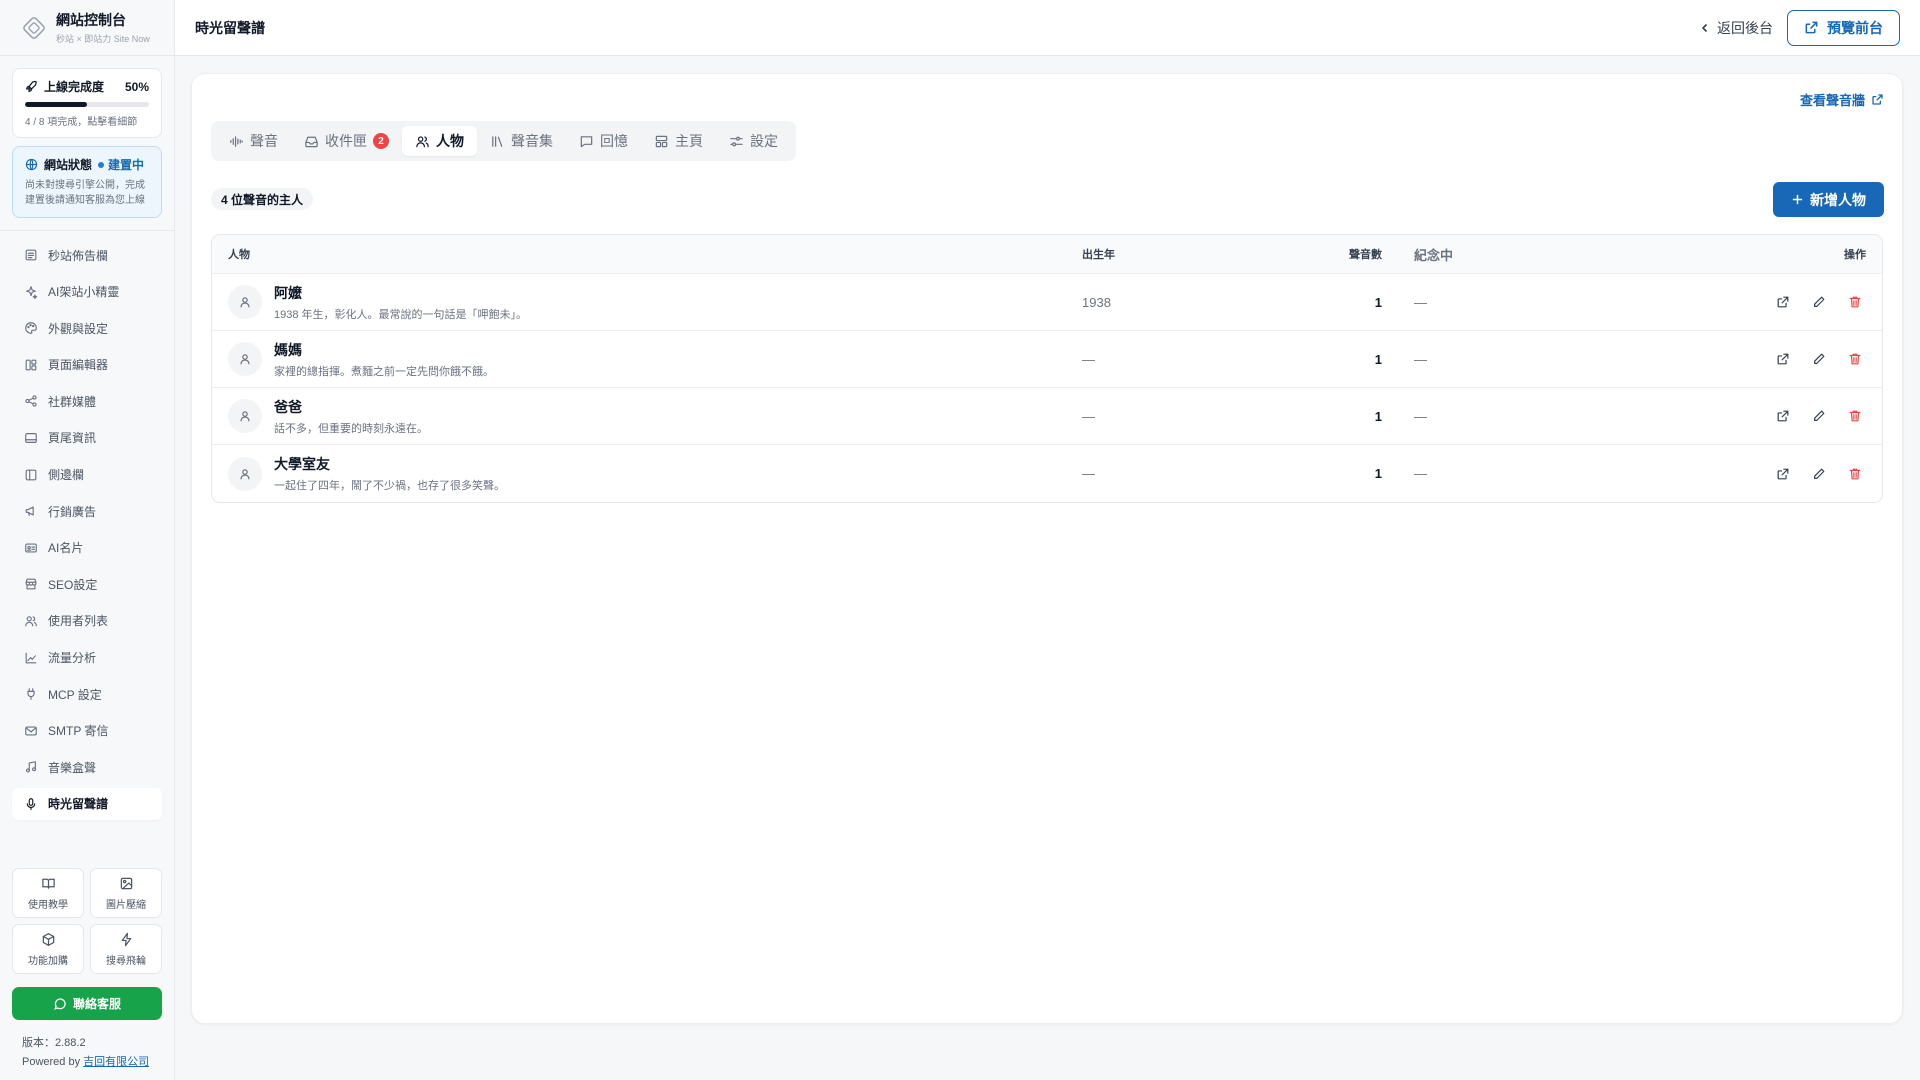  Describe the element at coordinates (253, 141) in the screenshot. I see `tab-0: 聲音` at that location.